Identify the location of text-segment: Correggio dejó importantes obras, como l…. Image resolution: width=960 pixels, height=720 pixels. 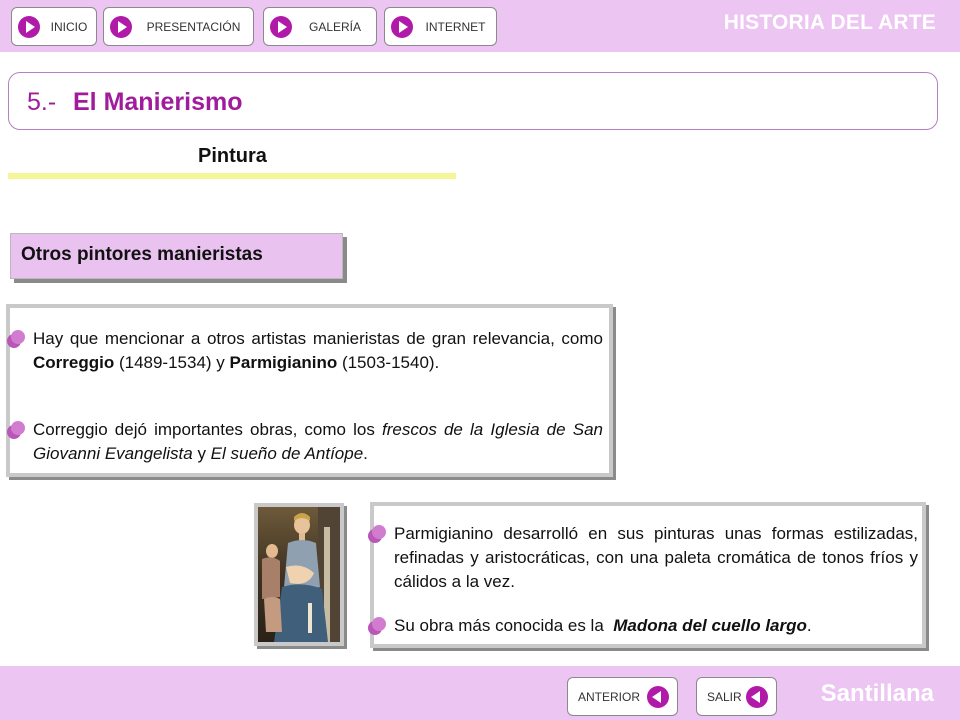
(208, 429).